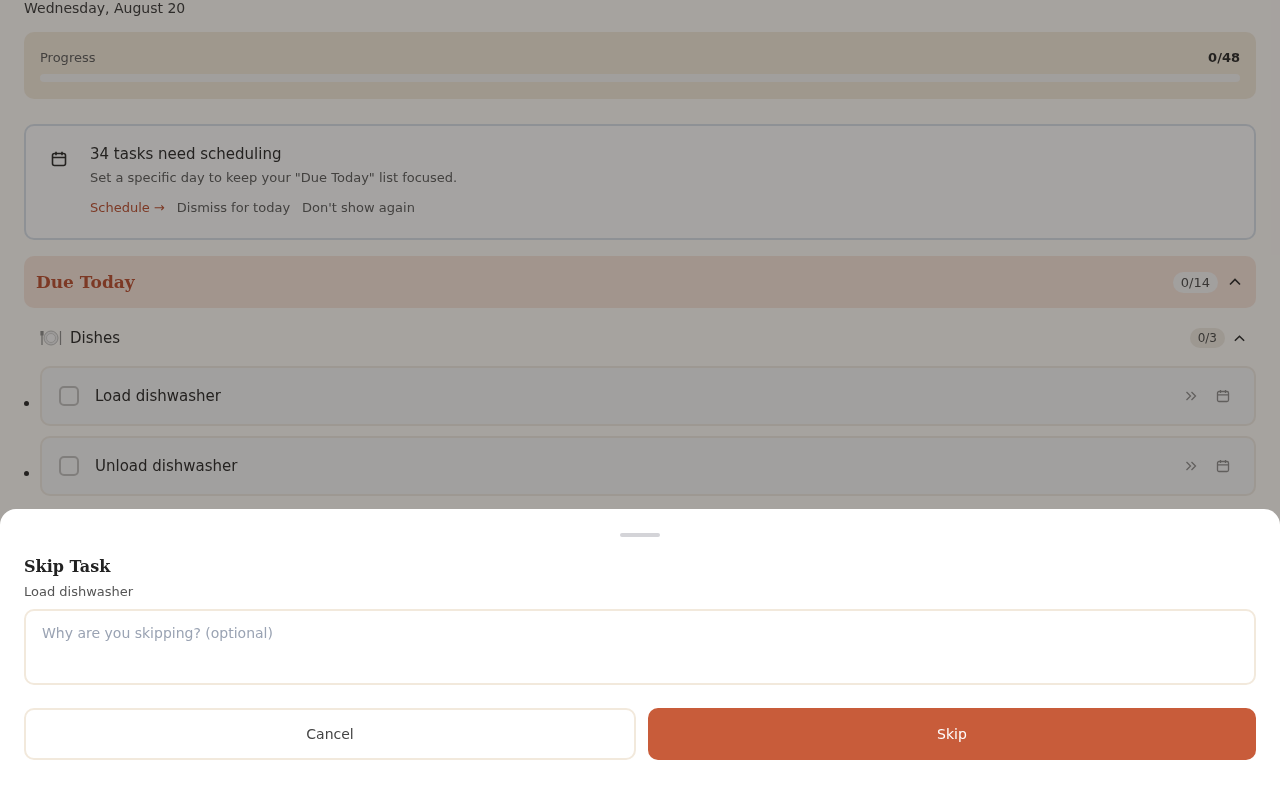 The image size is (1280, 800). I want to click on count-badge: 0/3, so click(1207, 338).